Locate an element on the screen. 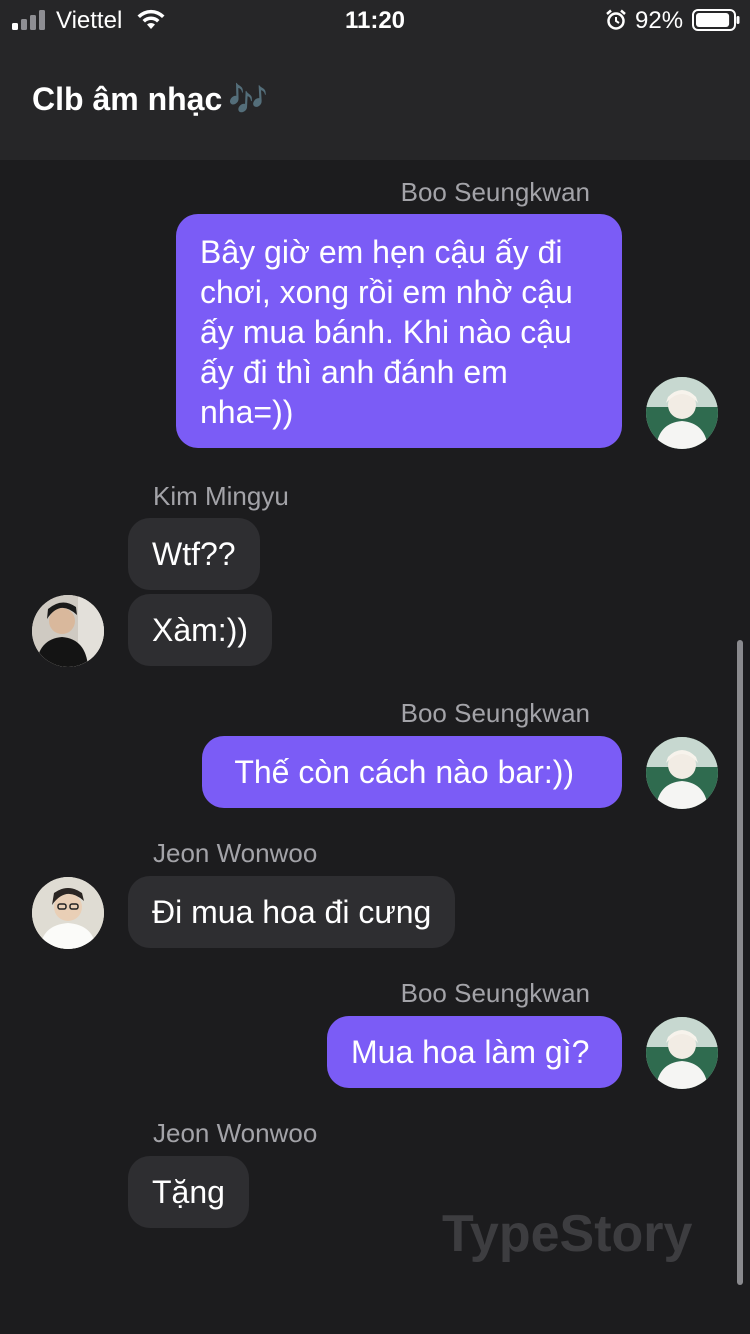 The image size is (750, 1334). scrollbar is located at coordinates (740, 962).